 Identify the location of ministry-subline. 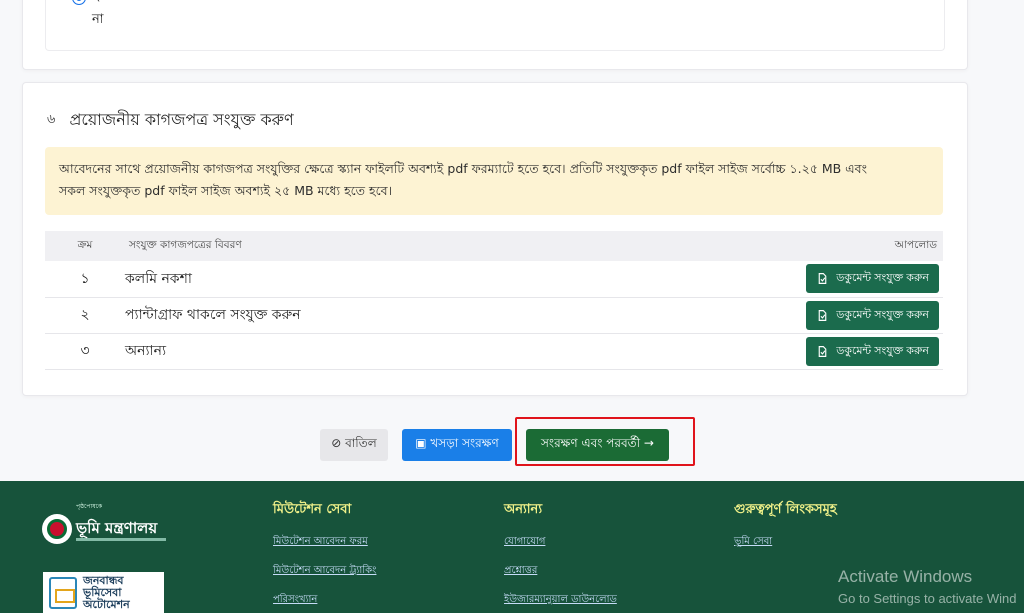
(121, 539).